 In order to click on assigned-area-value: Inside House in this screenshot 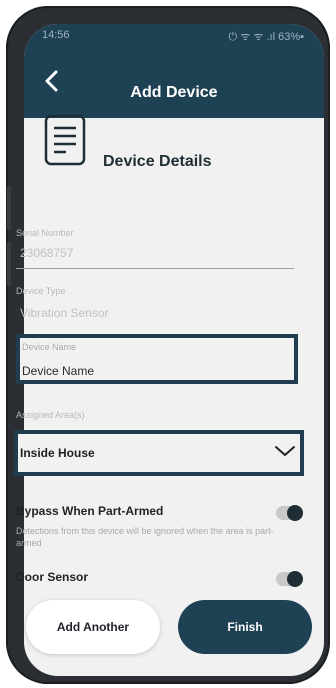, I will do `click(57, 453)`.